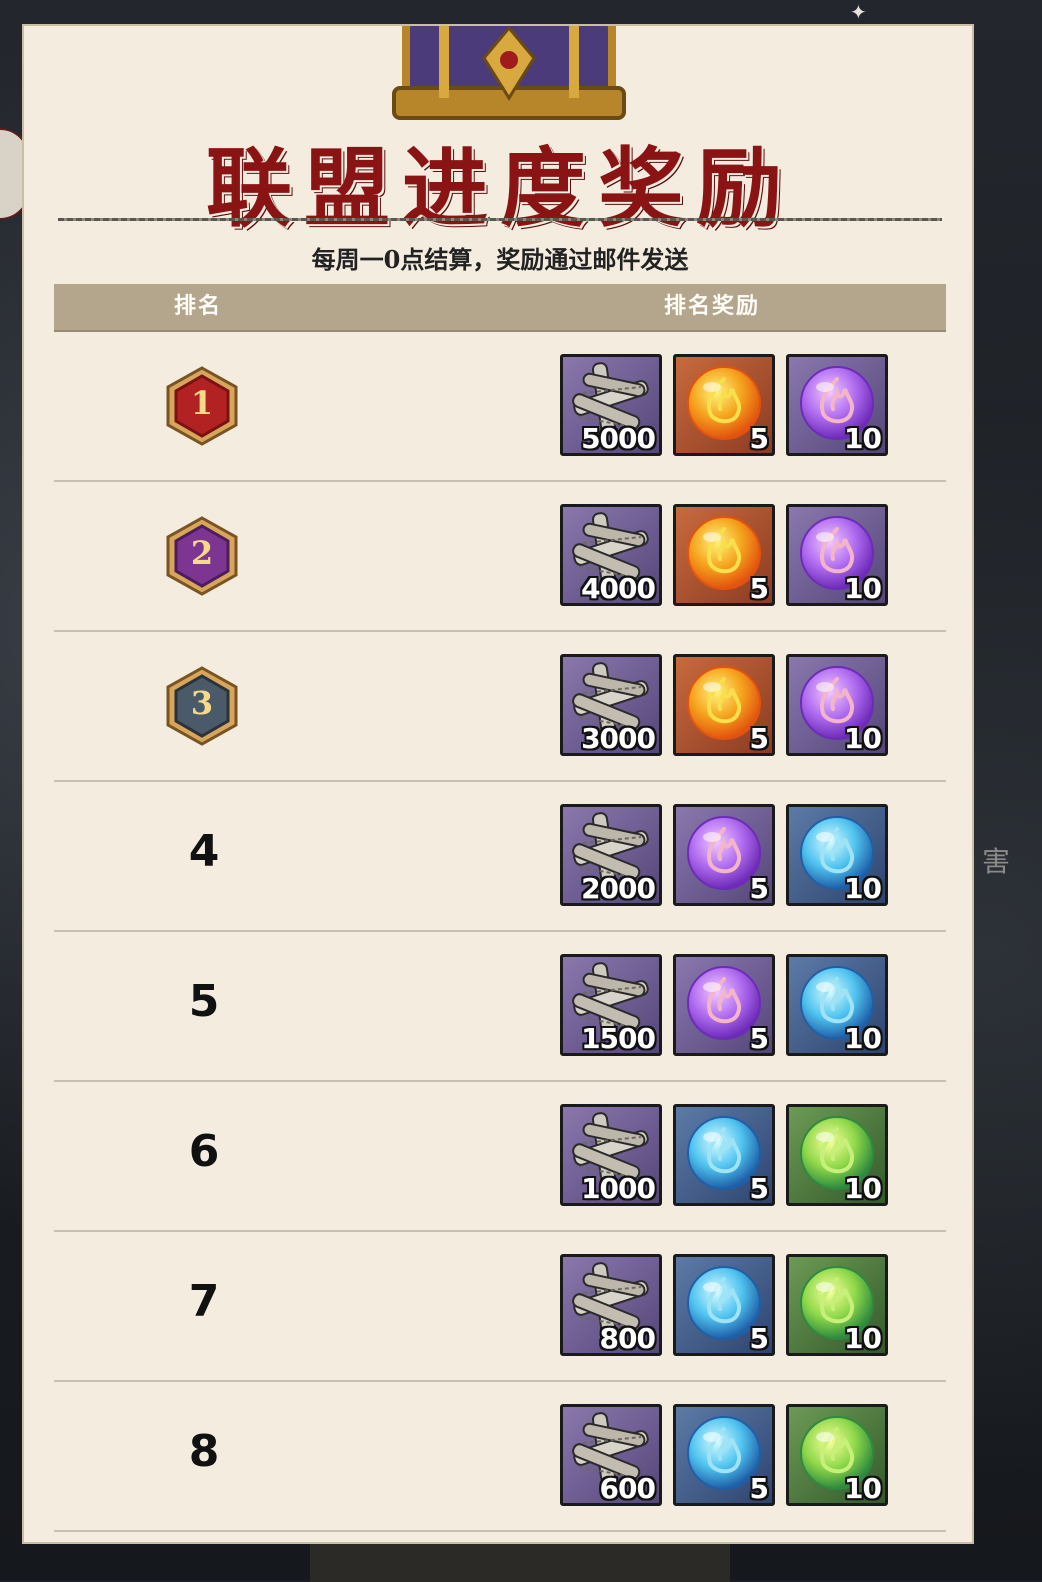  Describe the element at coordinates (611, 555) in the screenshot. I see `reward-item: 4000` at that location.